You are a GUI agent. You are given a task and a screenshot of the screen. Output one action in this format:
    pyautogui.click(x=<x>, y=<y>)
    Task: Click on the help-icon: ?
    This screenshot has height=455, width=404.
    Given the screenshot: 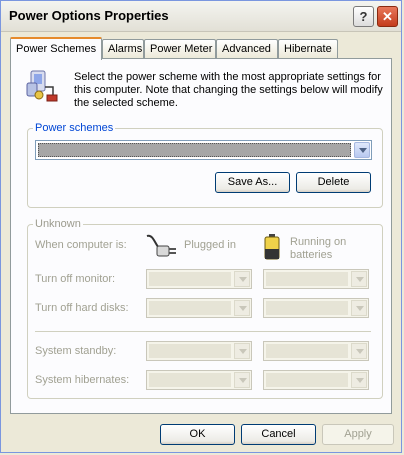 What is the action you would take?
    pyautogui.click(x=363, y=16)
    